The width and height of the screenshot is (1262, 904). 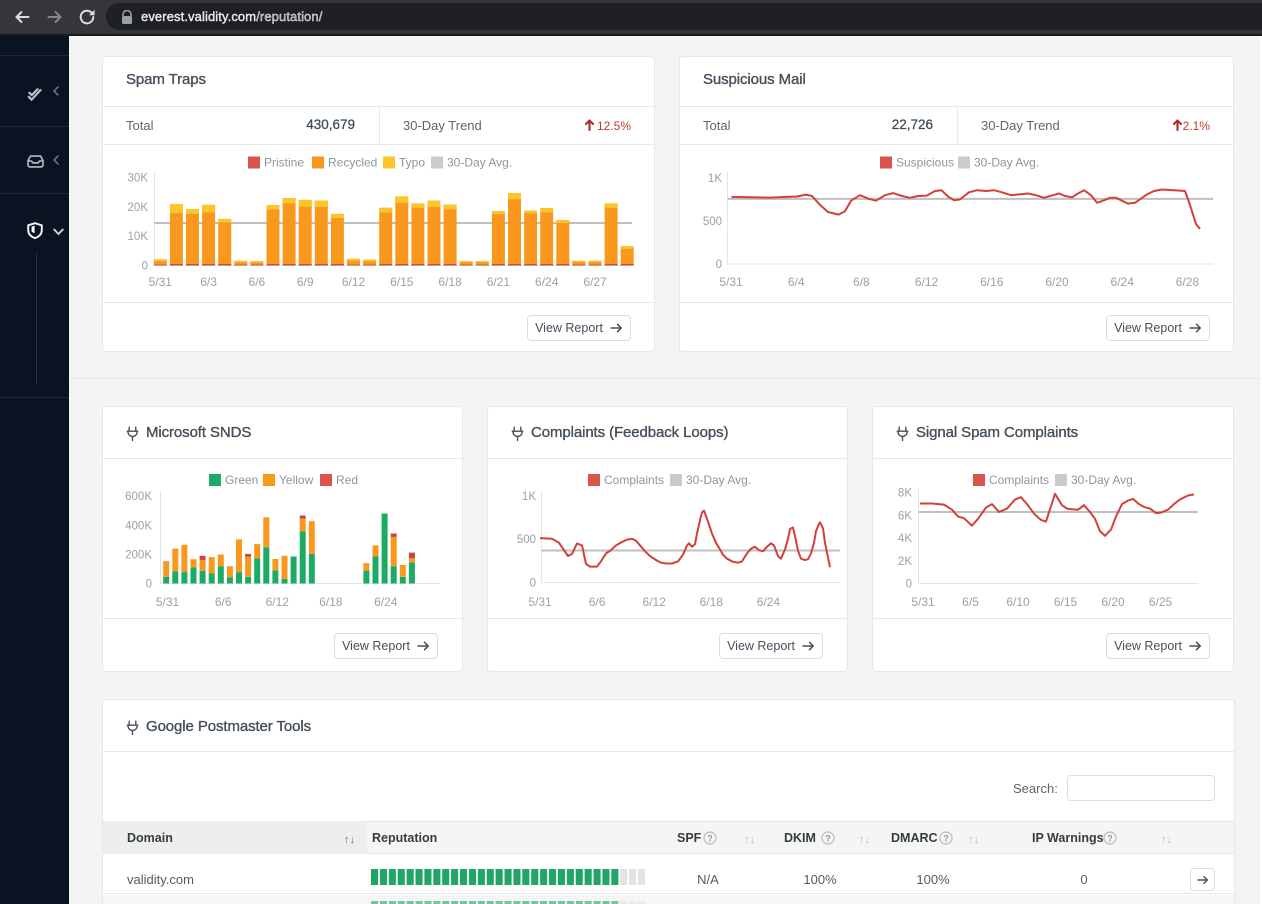 I want to click on svg-text: 6/8, so click(x=861, y=282).